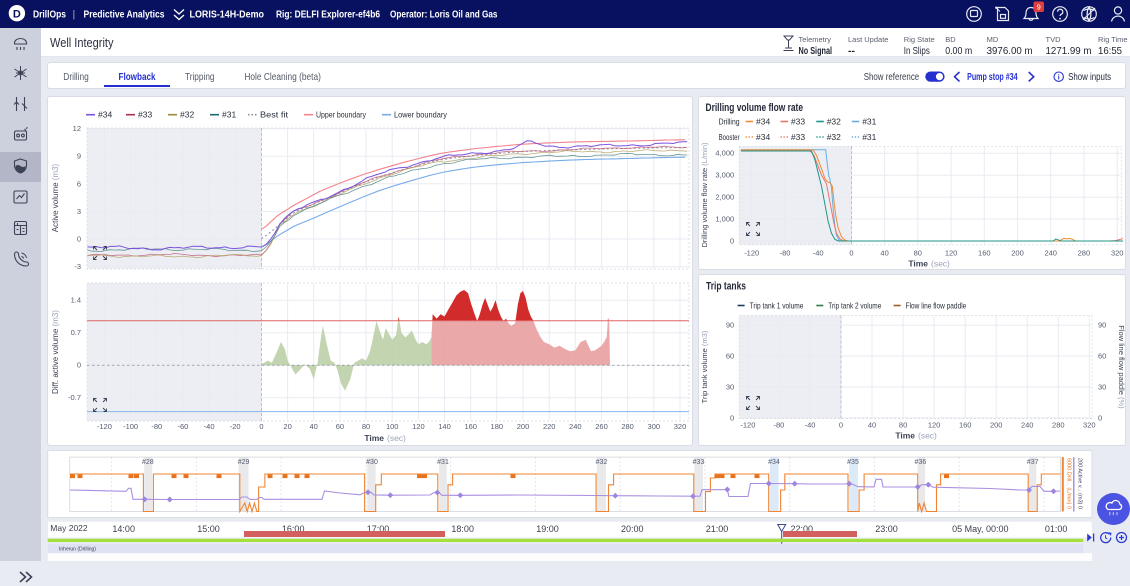 This screenshot has width=1130, height=586. I want to click on svg-text: 280, so click(1084, 253).